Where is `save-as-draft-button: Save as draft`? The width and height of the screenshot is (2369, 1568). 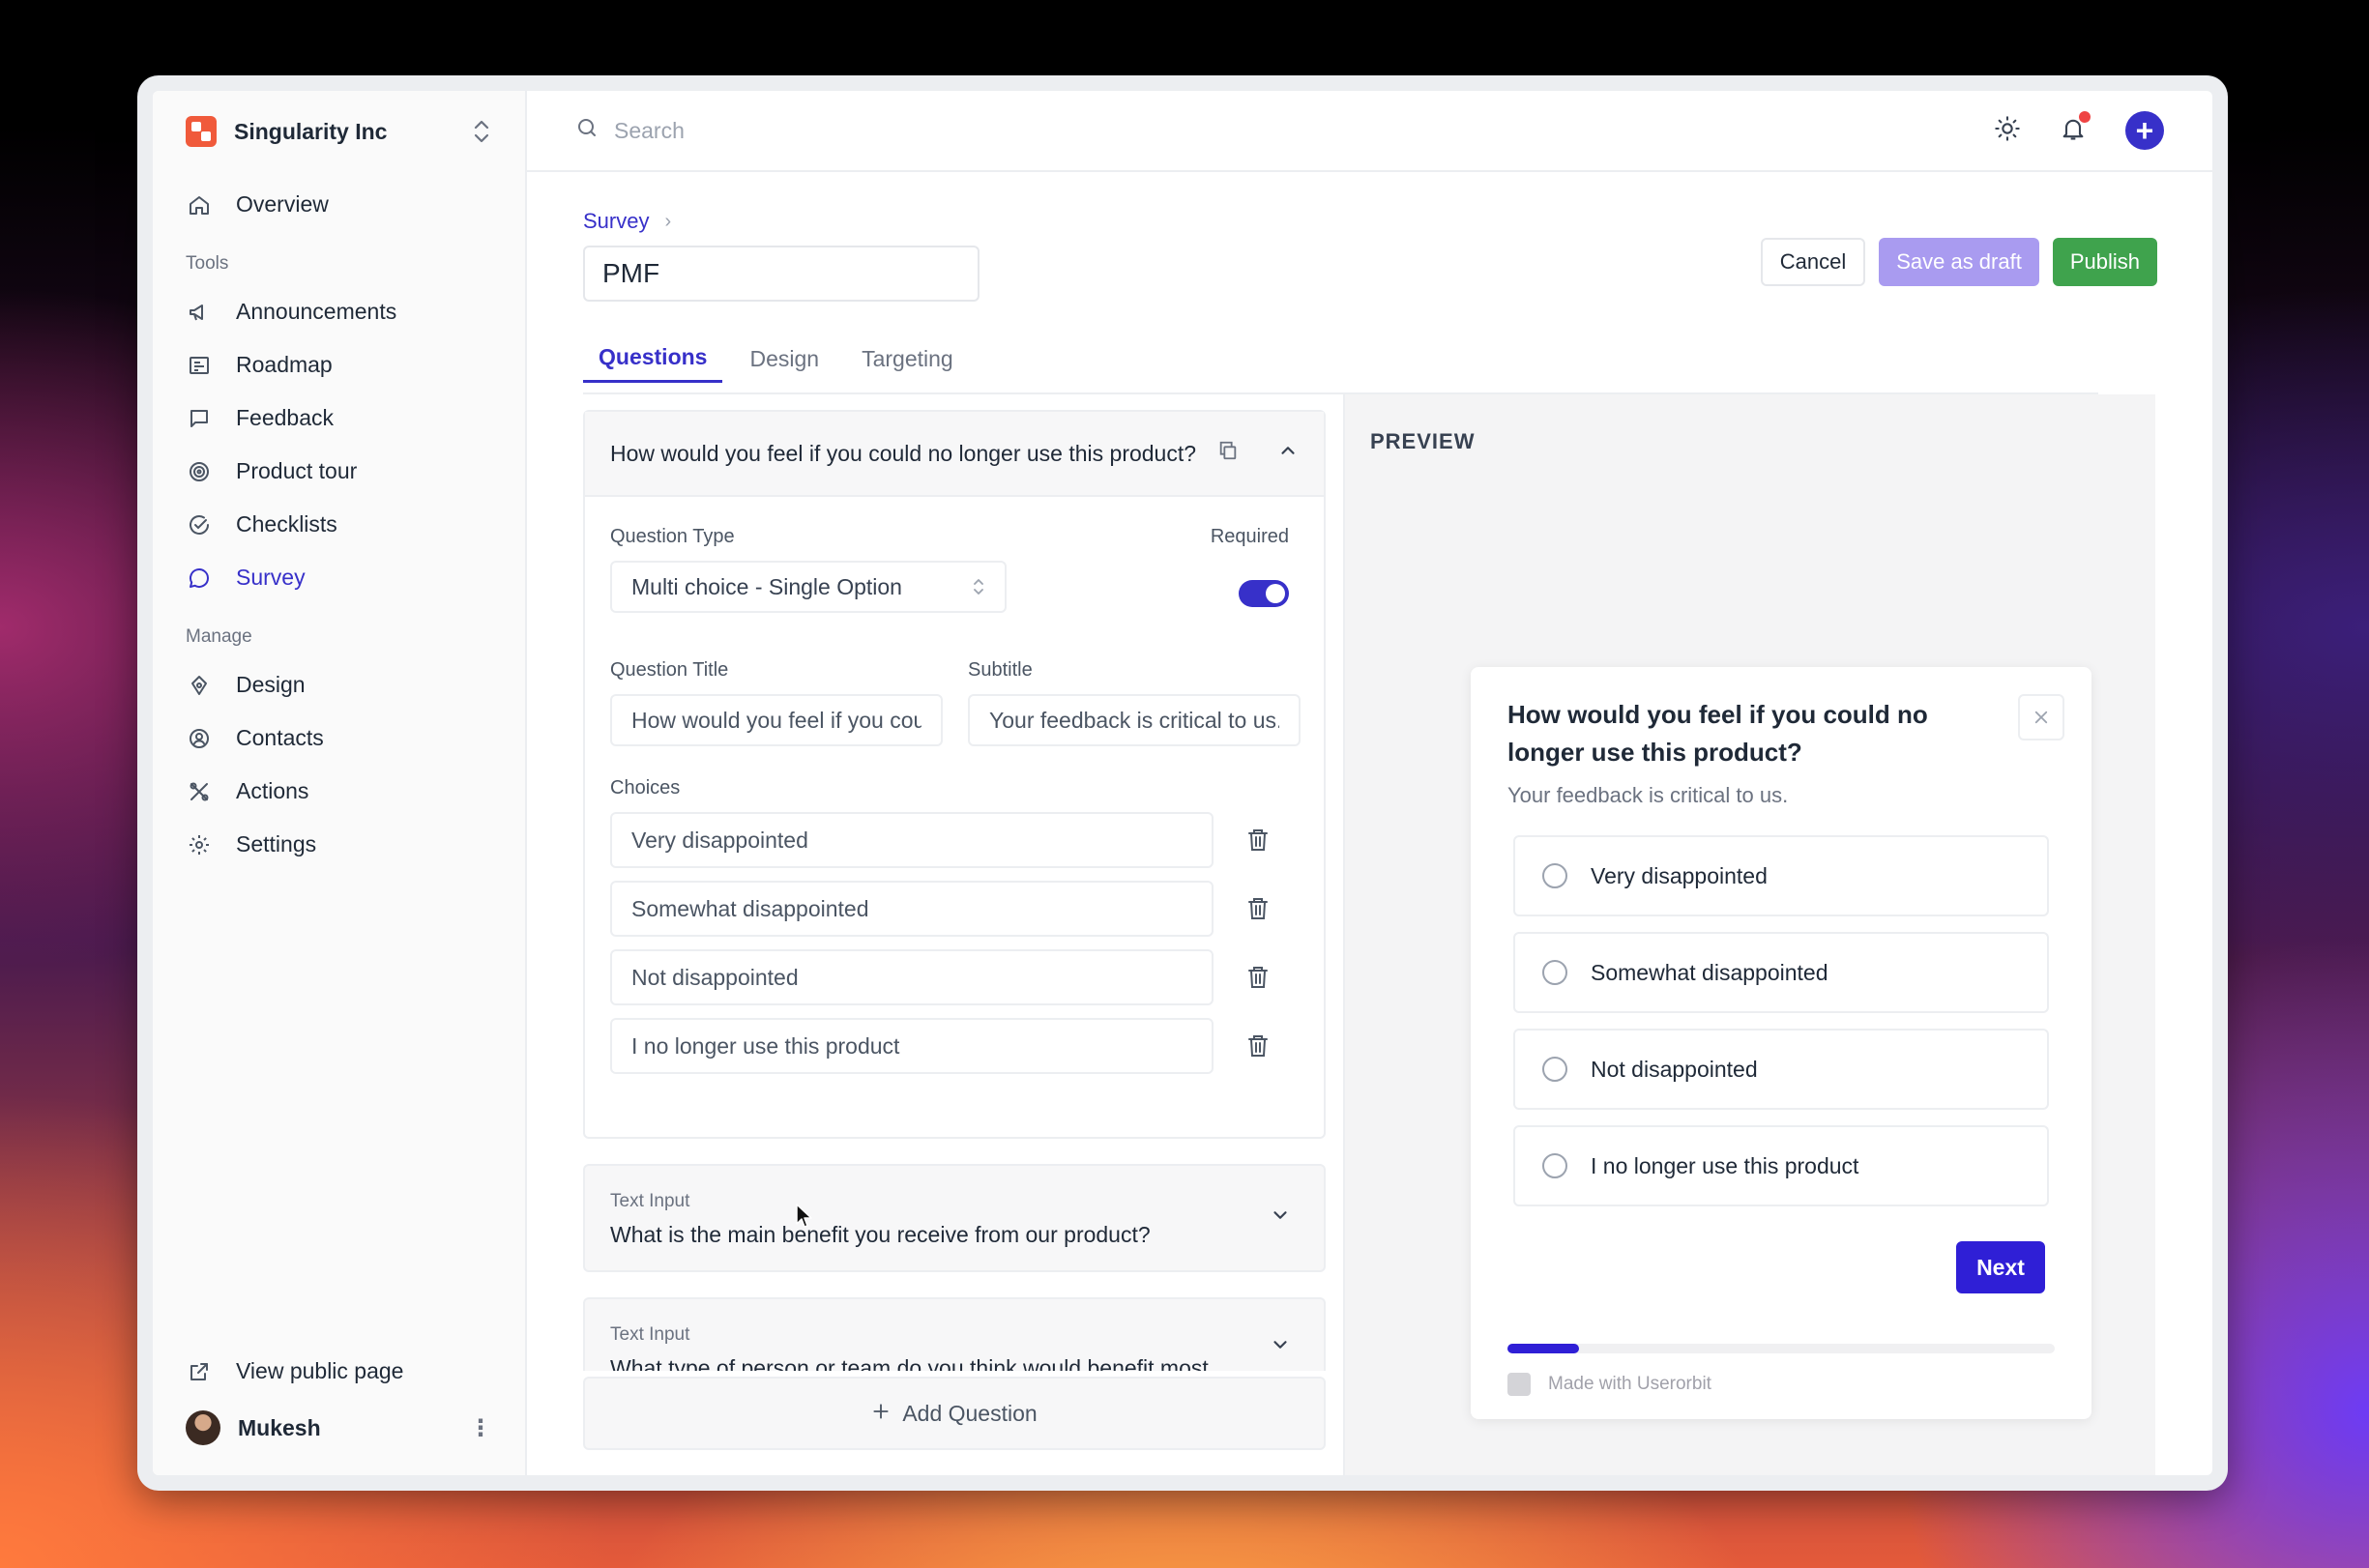 save-as-draft-button: Save as draft is located at coordinates (1959, 262).